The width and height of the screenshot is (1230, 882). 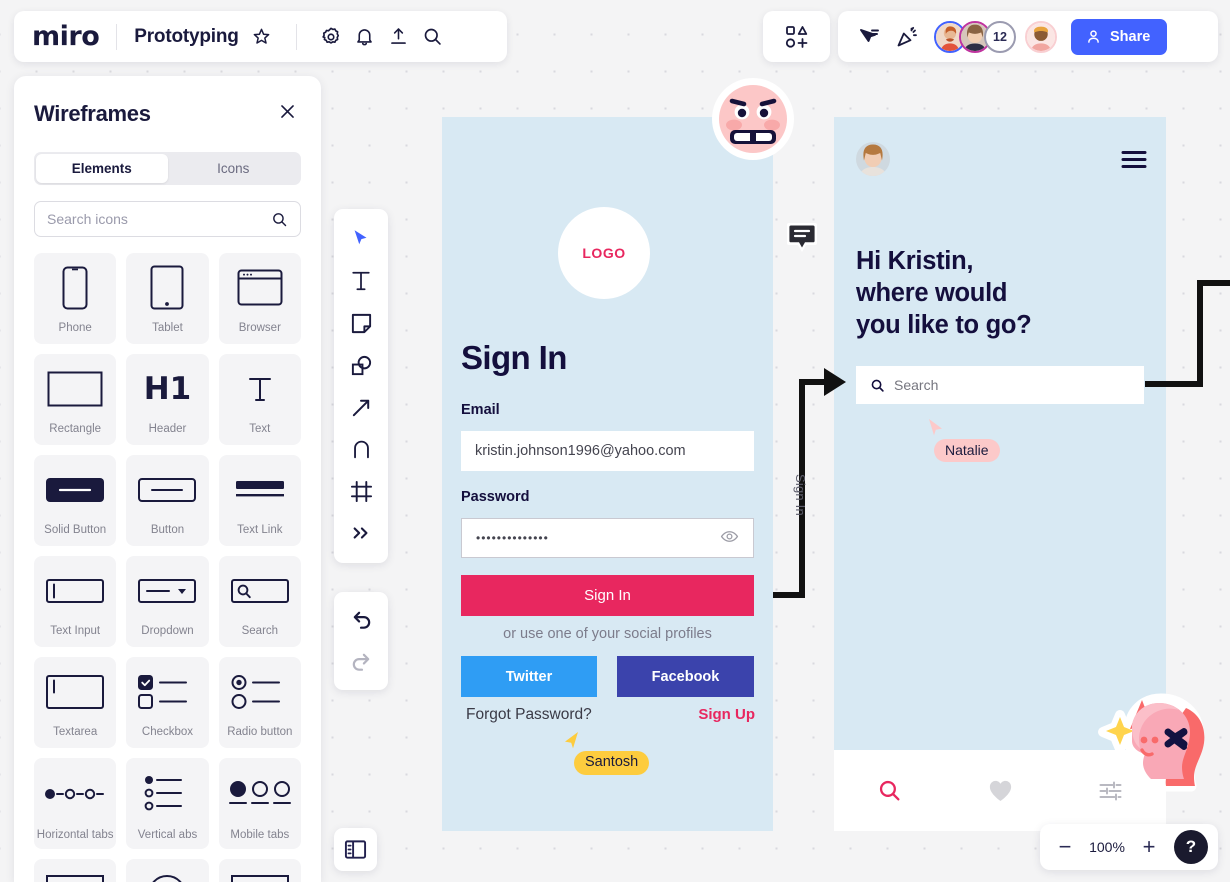 I want to click on frames-panel-icon, so click(x=355, y=849).